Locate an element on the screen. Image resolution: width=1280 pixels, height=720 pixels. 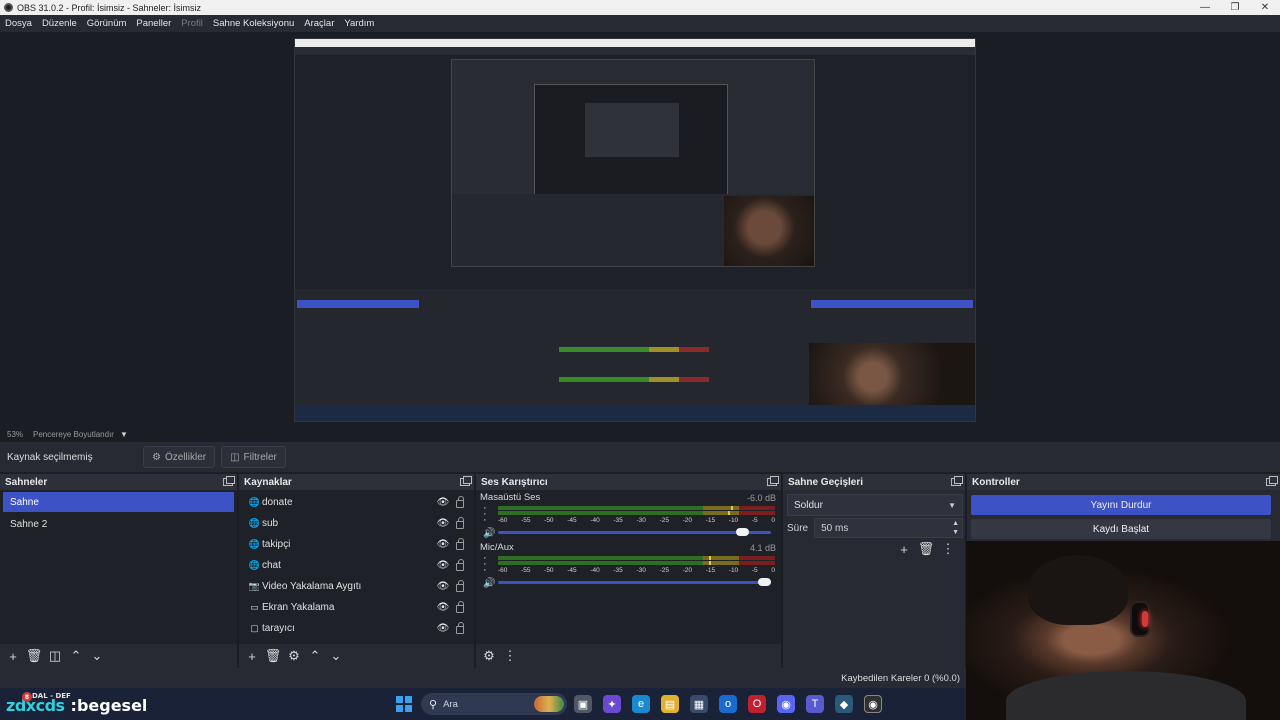
task-view-icon: ▣ is located at coordinates (583, 704).